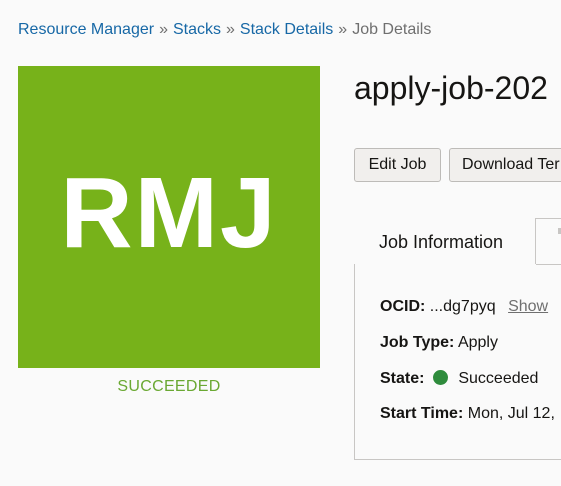  What do you see at coordinates (286, 29) in the screenshot?
I see `breadcrumb-stack-details: Stack Details` at bounding box center [286, 29].